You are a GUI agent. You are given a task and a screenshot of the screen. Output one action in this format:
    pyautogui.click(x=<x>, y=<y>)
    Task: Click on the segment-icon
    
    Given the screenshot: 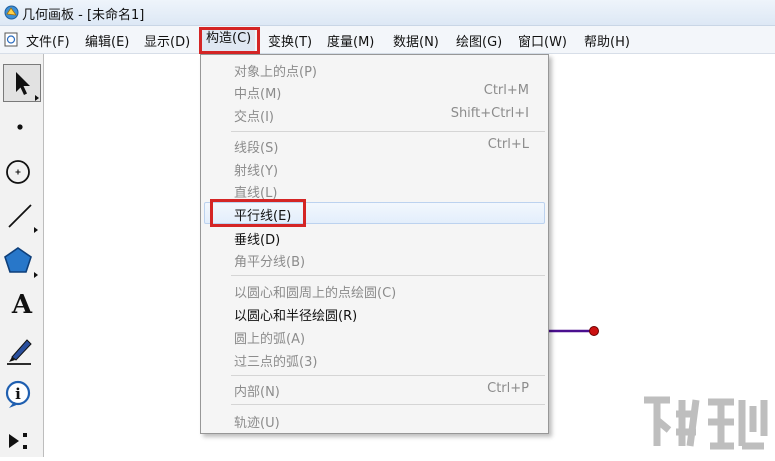 What is the action you would take?
    pyautogui.click(x=23, y=218)
    